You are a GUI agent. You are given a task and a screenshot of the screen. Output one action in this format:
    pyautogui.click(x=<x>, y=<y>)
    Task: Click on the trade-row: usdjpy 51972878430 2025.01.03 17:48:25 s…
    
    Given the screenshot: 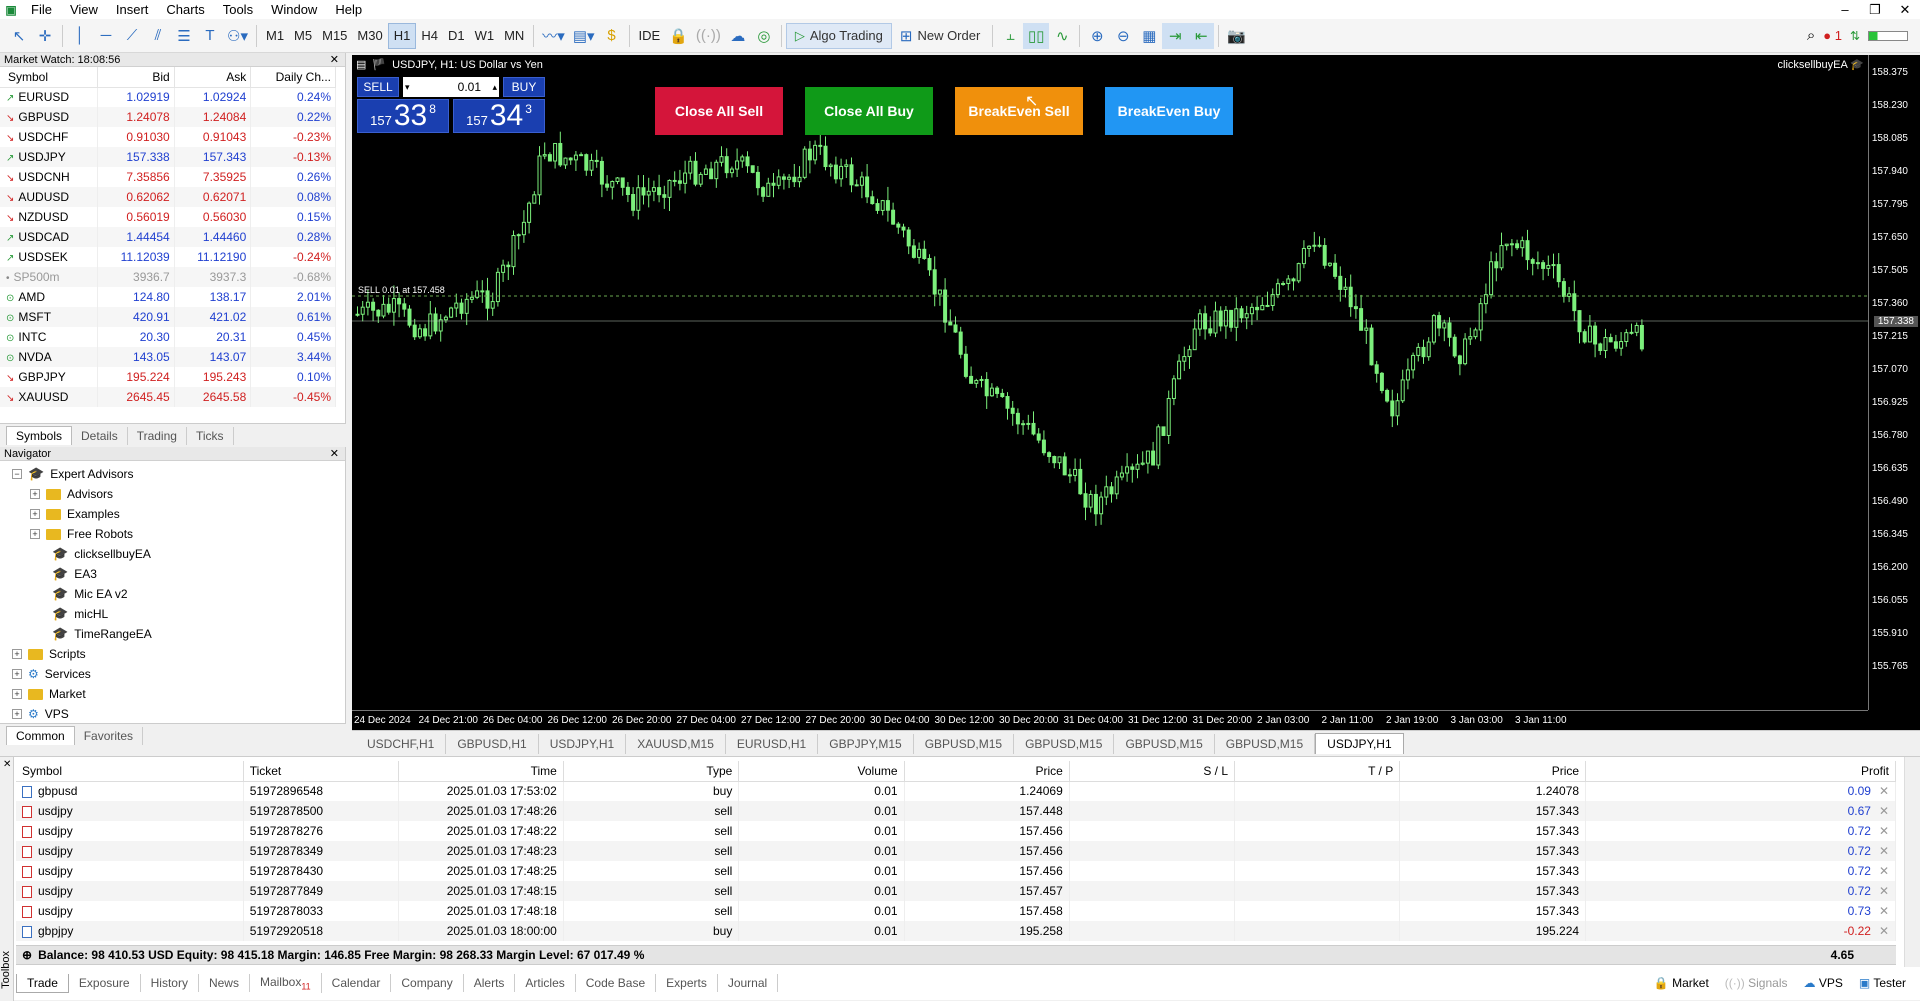 What is the action you would take?
    pyautogui.click(x=956, y=871)
    